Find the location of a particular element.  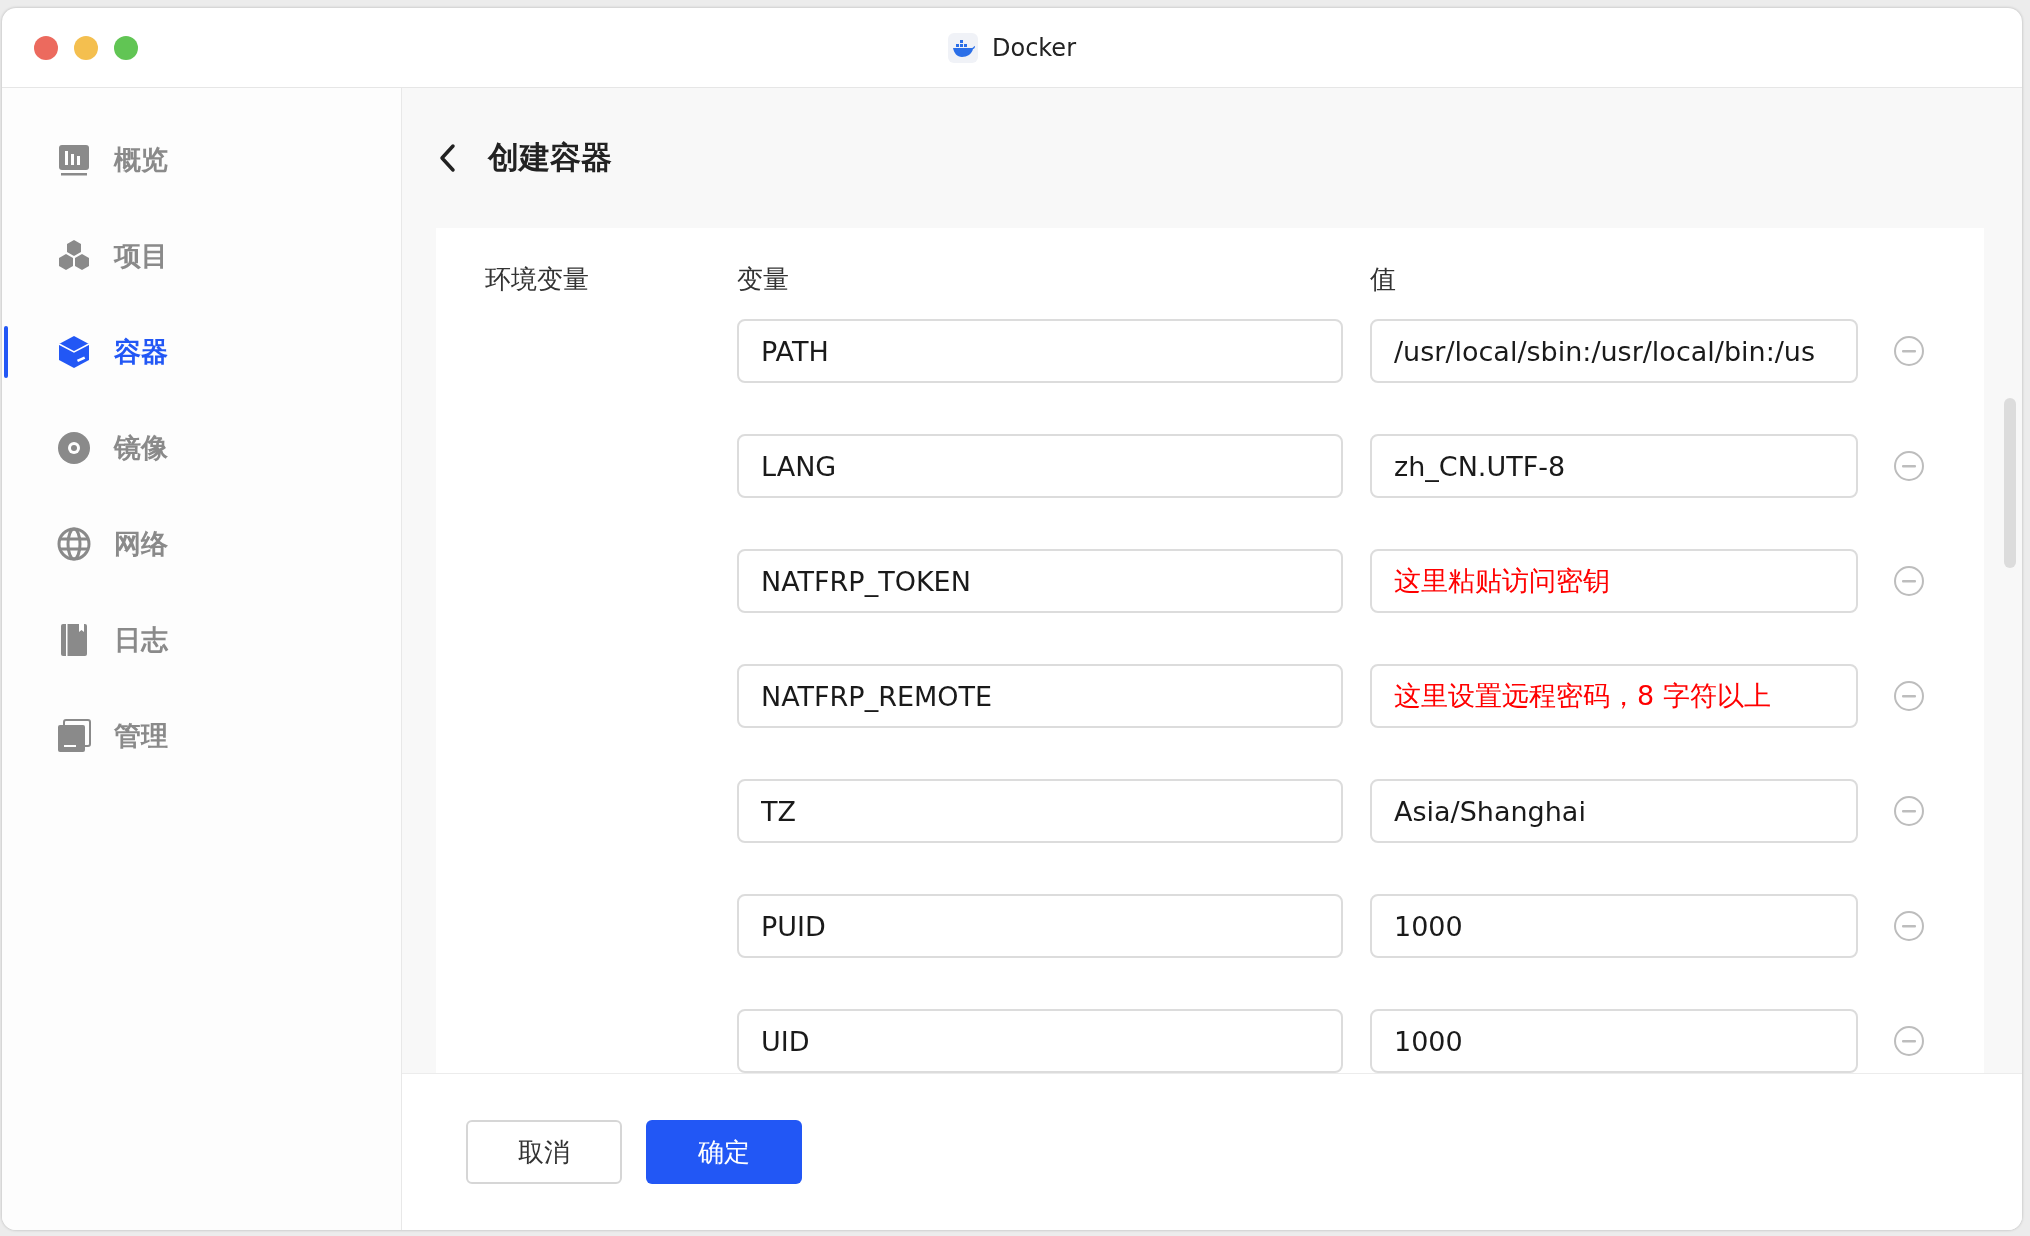

variable-input: LANG is located at coordinates (1040, 466).